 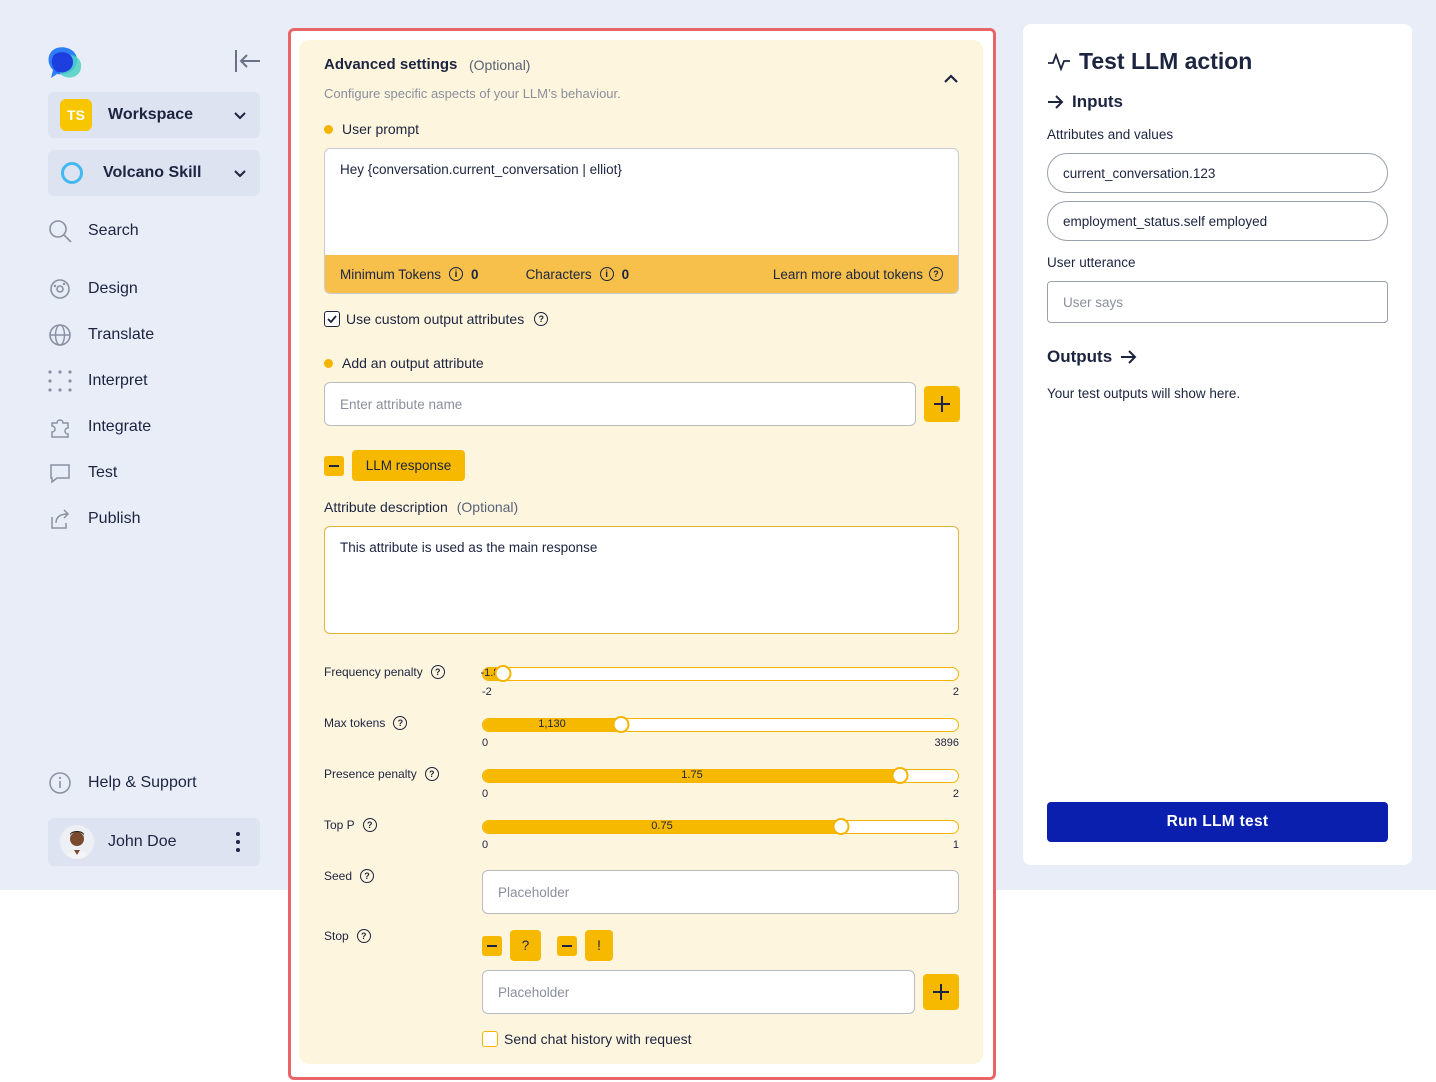 What do you see at coordinates (154, 173) in the screenshot?
I see `skill-selector: Volcano Skill` at bounding box center [154, 173].